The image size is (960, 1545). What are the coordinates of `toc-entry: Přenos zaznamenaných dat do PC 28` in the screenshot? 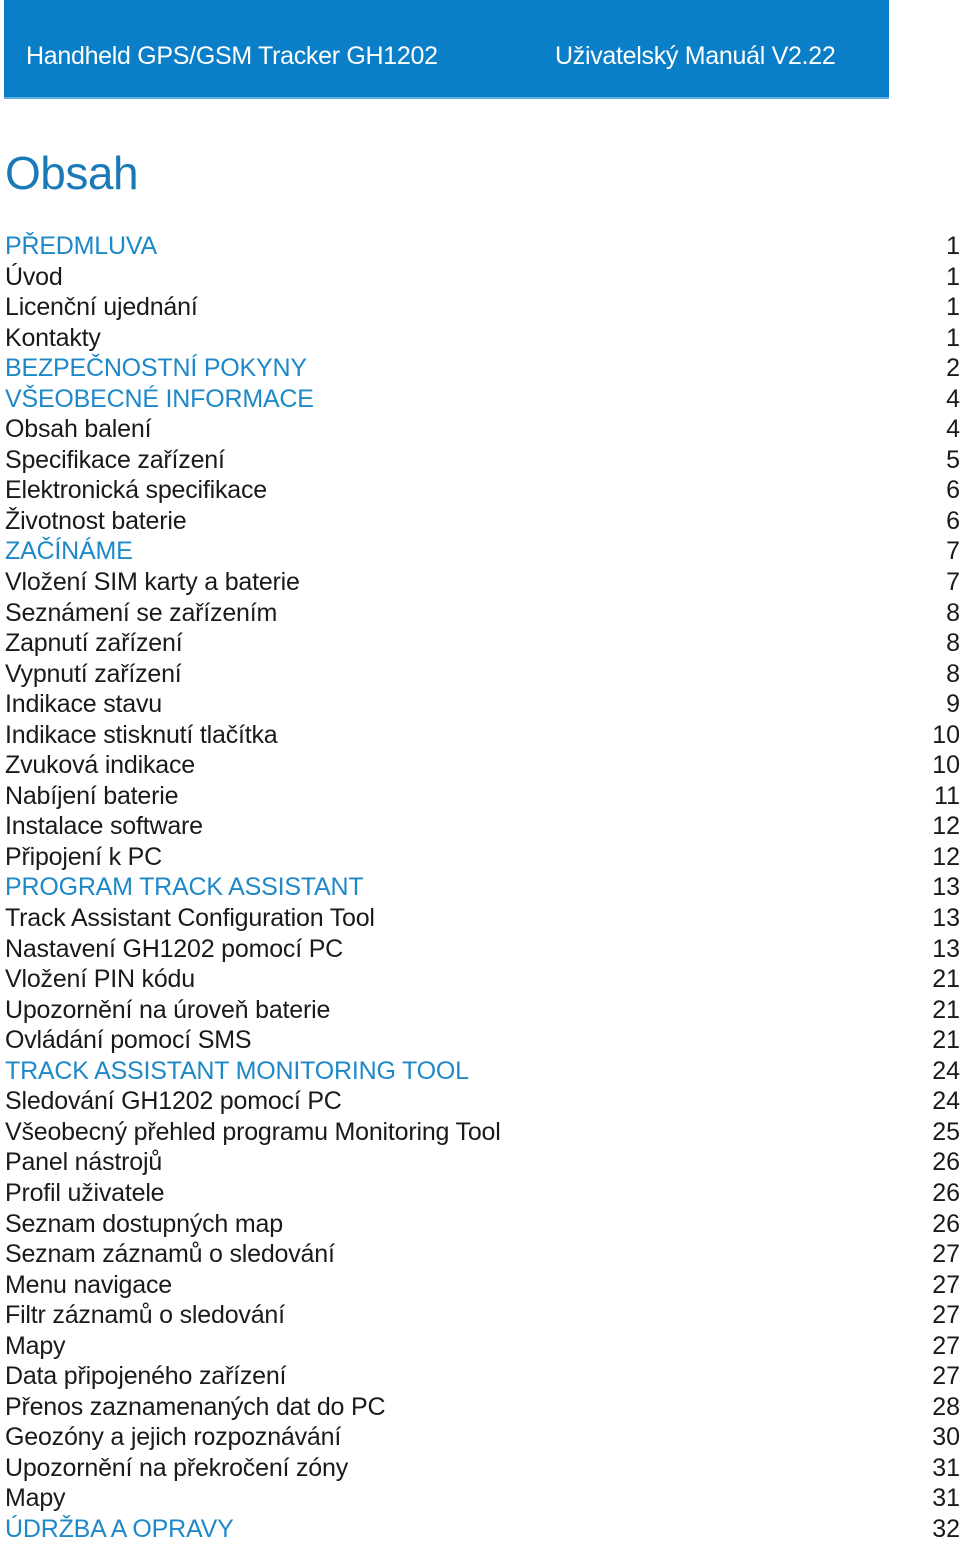 It's located at (482, 1407).